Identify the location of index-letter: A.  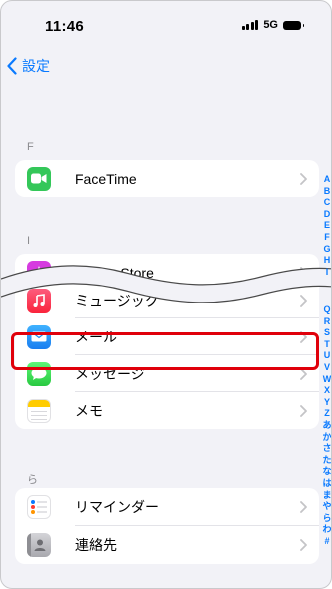
(327, 180).